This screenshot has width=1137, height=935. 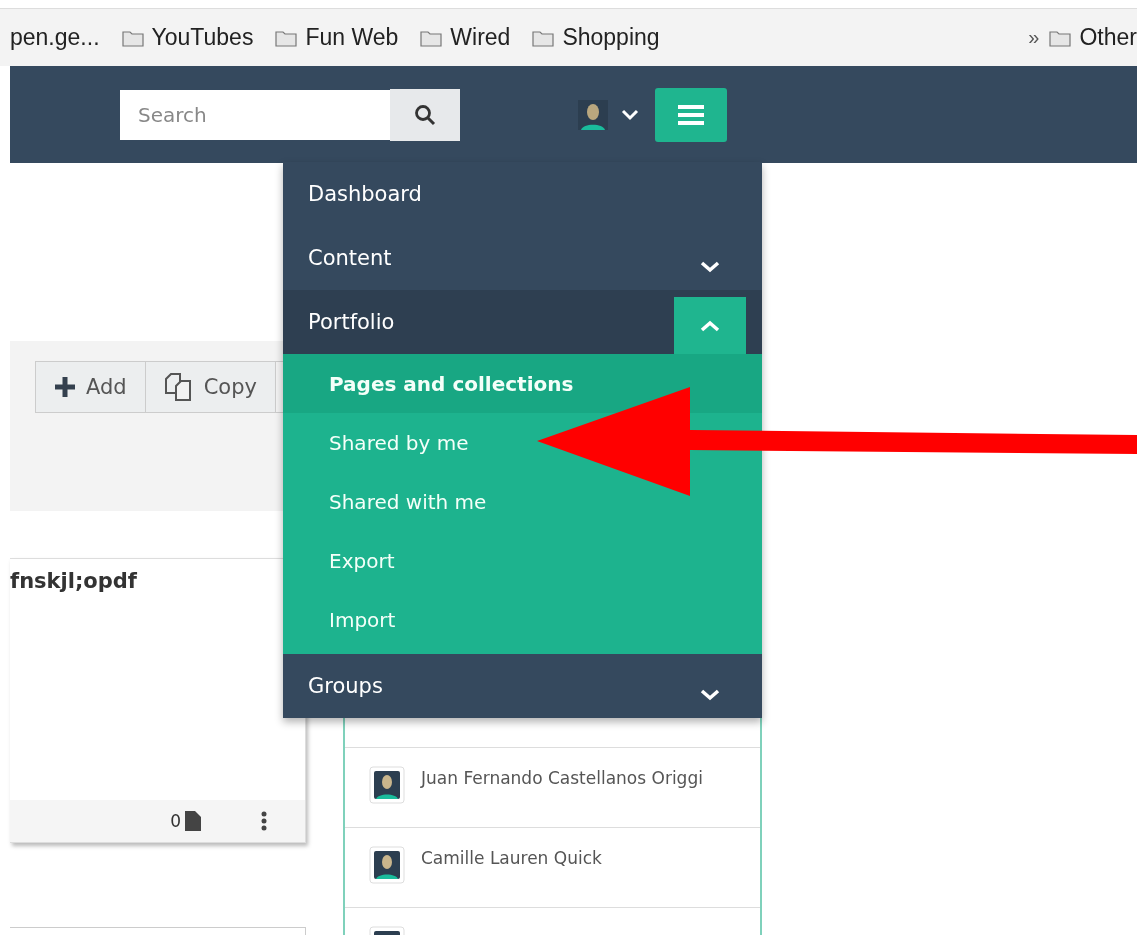 I want to click on search-icon, so click(x=425, y=114).